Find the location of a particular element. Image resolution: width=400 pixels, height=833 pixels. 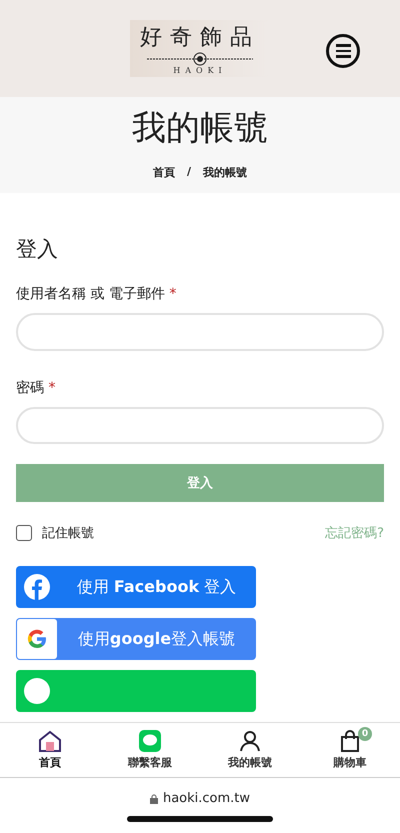

facebook-login-button: 使用 Facebook 登入 is located at coordinates (136, 587).